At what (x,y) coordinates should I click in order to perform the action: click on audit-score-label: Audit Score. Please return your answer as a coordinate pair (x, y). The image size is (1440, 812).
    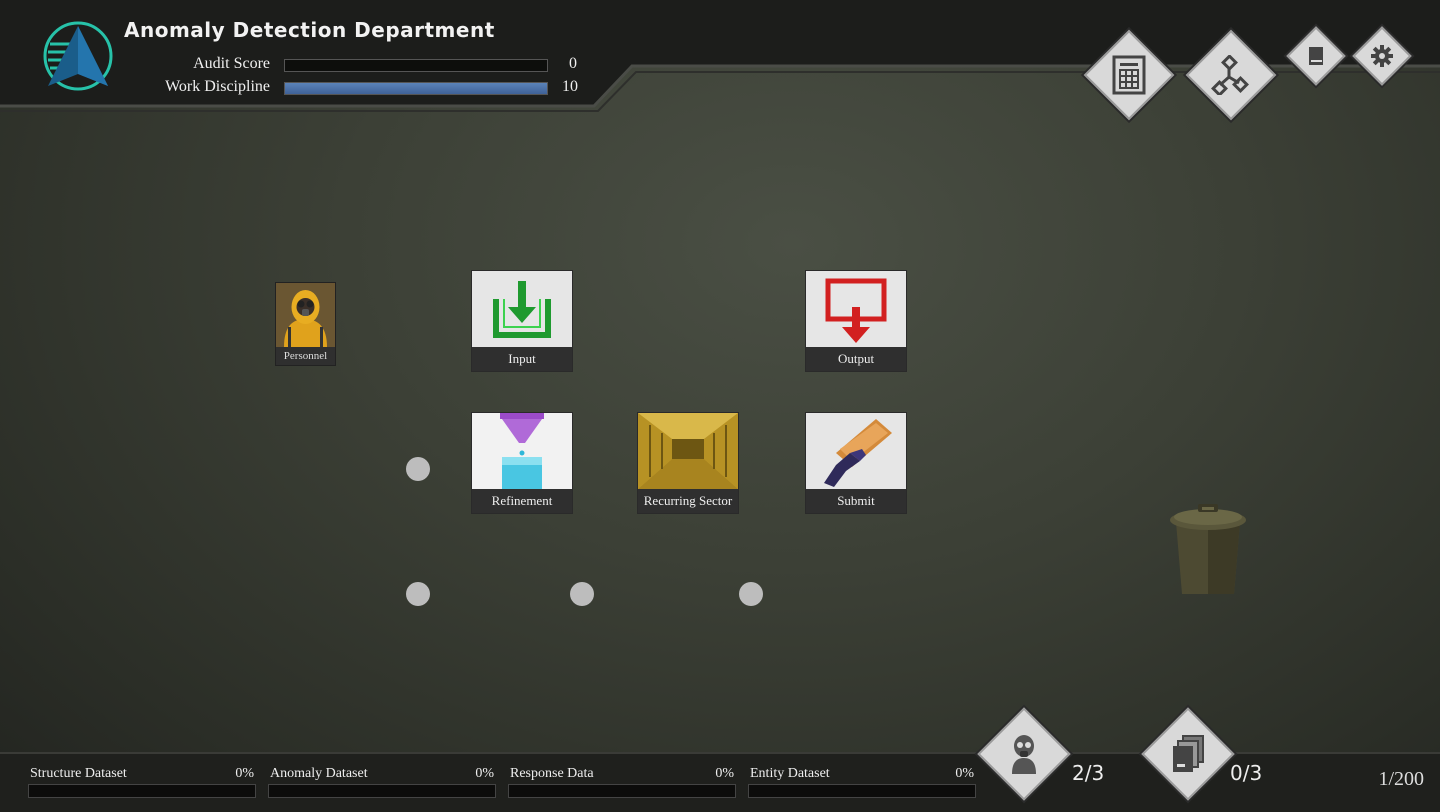
    Looking at the image, I should click on (231, 63).